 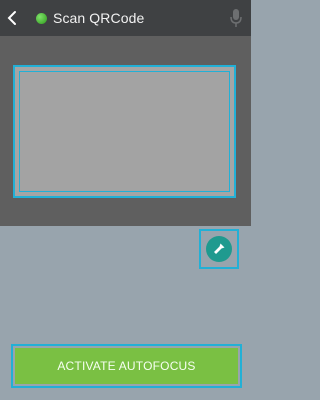 What do you see at coordinates (236, 18) in the screenshot?
I see `microphone-icon` at bounding box center [236, 18].